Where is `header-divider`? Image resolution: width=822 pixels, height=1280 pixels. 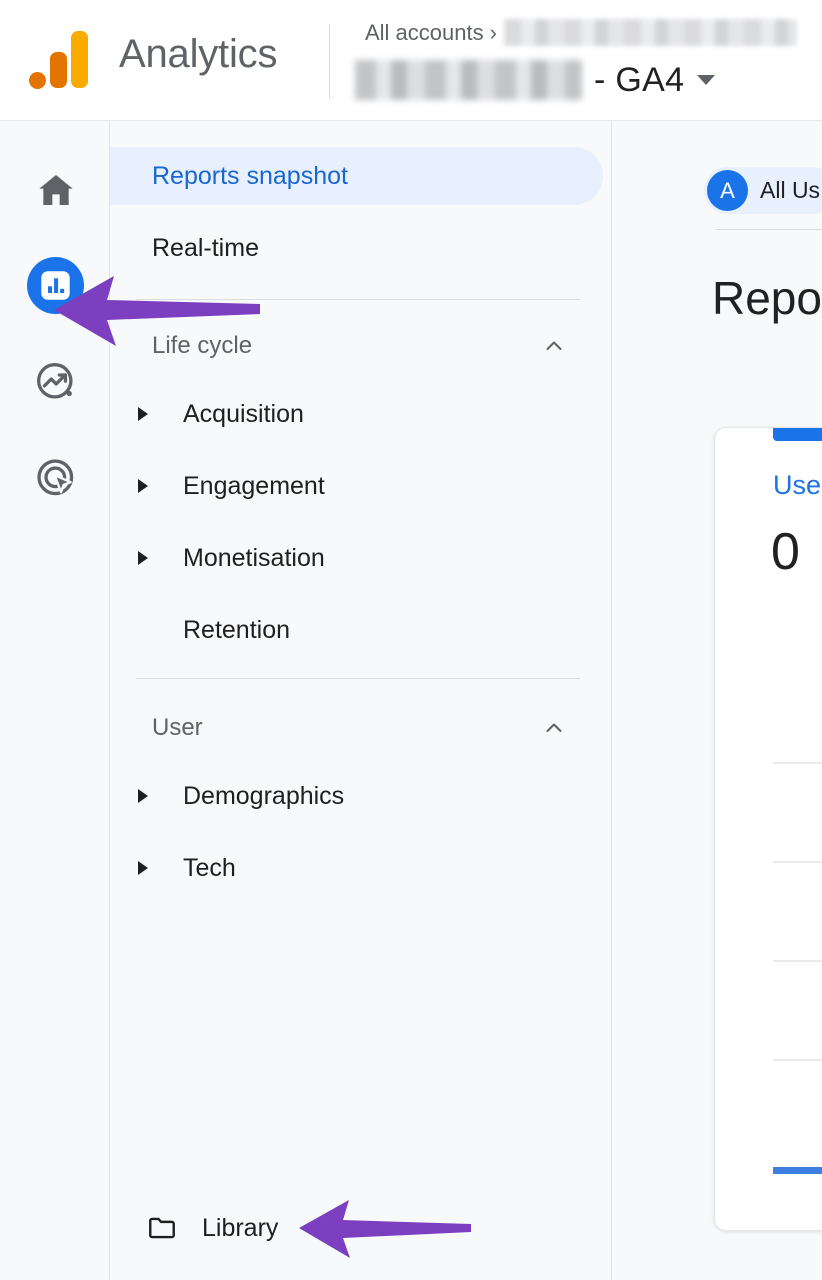 header-divider is located at coordinates (329, 61).